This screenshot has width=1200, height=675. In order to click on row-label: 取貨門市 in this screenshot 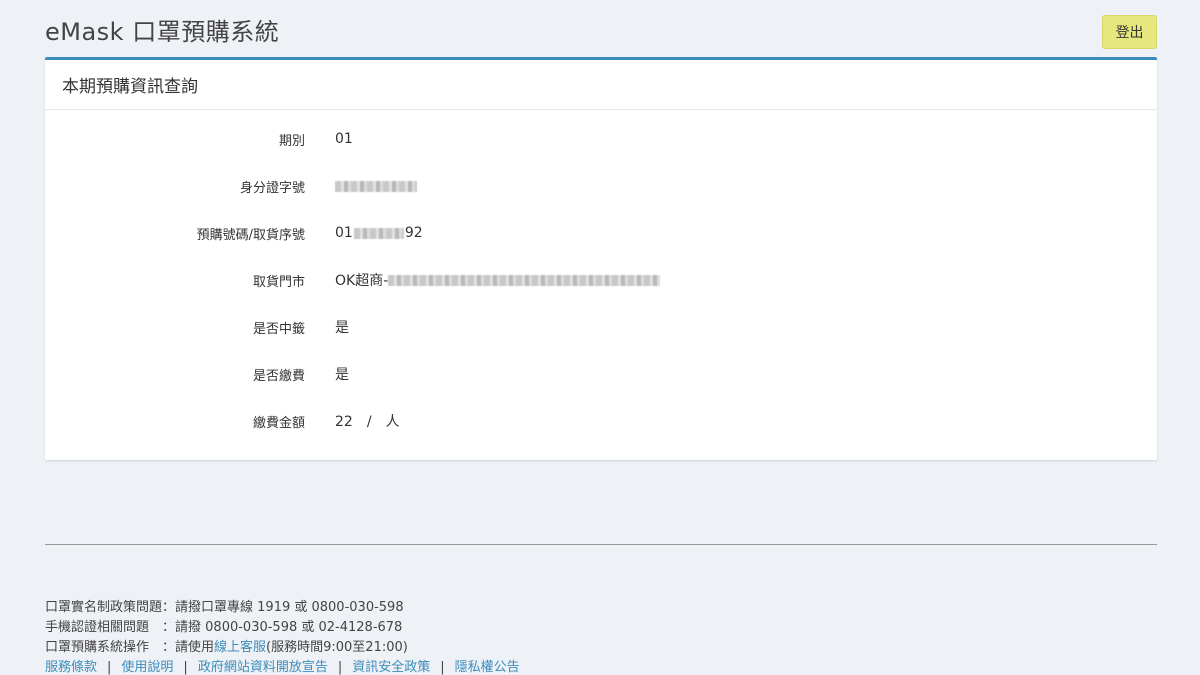, I will do `click(278, 282)`.